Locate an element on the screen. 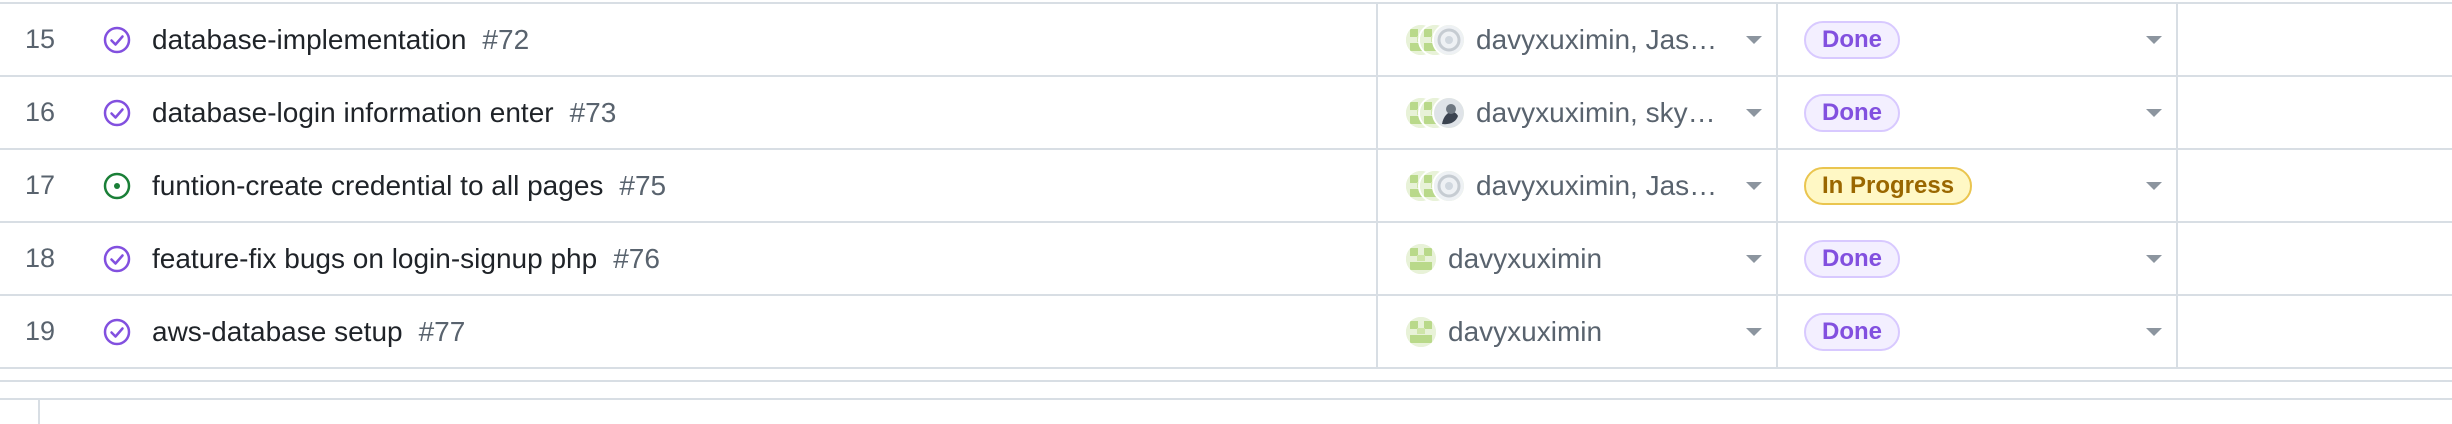 The height and width of the screenshot is (424, 2452). issue-title: database-implementation is located at coordinates (309, 40).